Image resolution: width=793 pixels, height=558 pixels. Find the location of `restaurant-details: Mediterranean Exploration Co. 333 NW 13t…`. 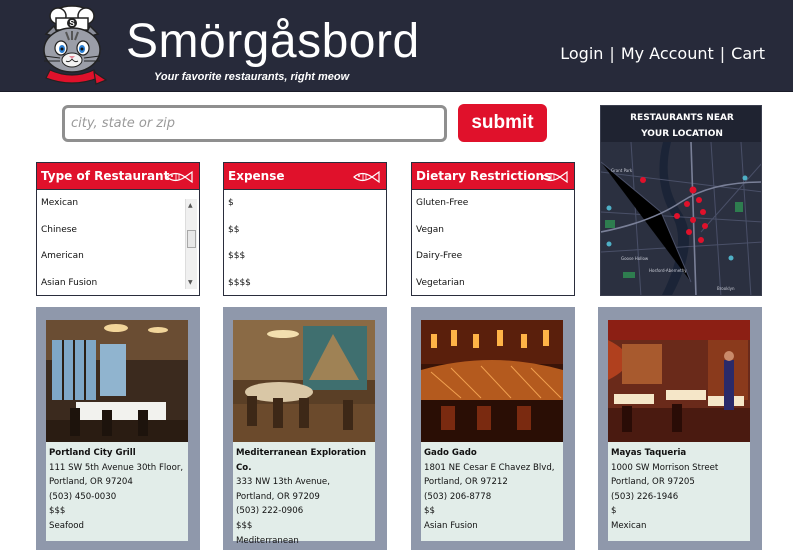

restaurant-details: Mediterranean Exploration Co. 333 NW 13t… is located at coordinates (304, 494).